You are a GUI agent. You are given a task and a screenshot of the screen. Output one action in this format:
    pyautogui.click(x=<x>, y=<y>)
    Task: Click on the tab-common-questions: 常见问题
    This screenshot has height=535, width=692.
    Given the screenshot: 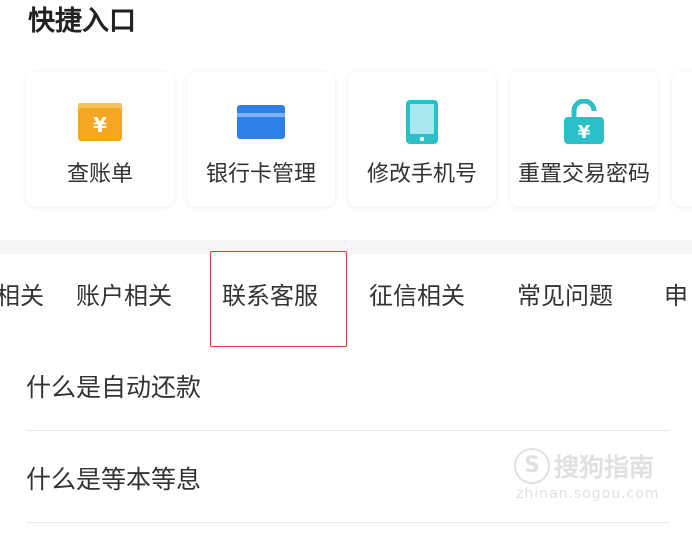 What is the action you would take?
    pyautogui.click(x=565, y=296)
    